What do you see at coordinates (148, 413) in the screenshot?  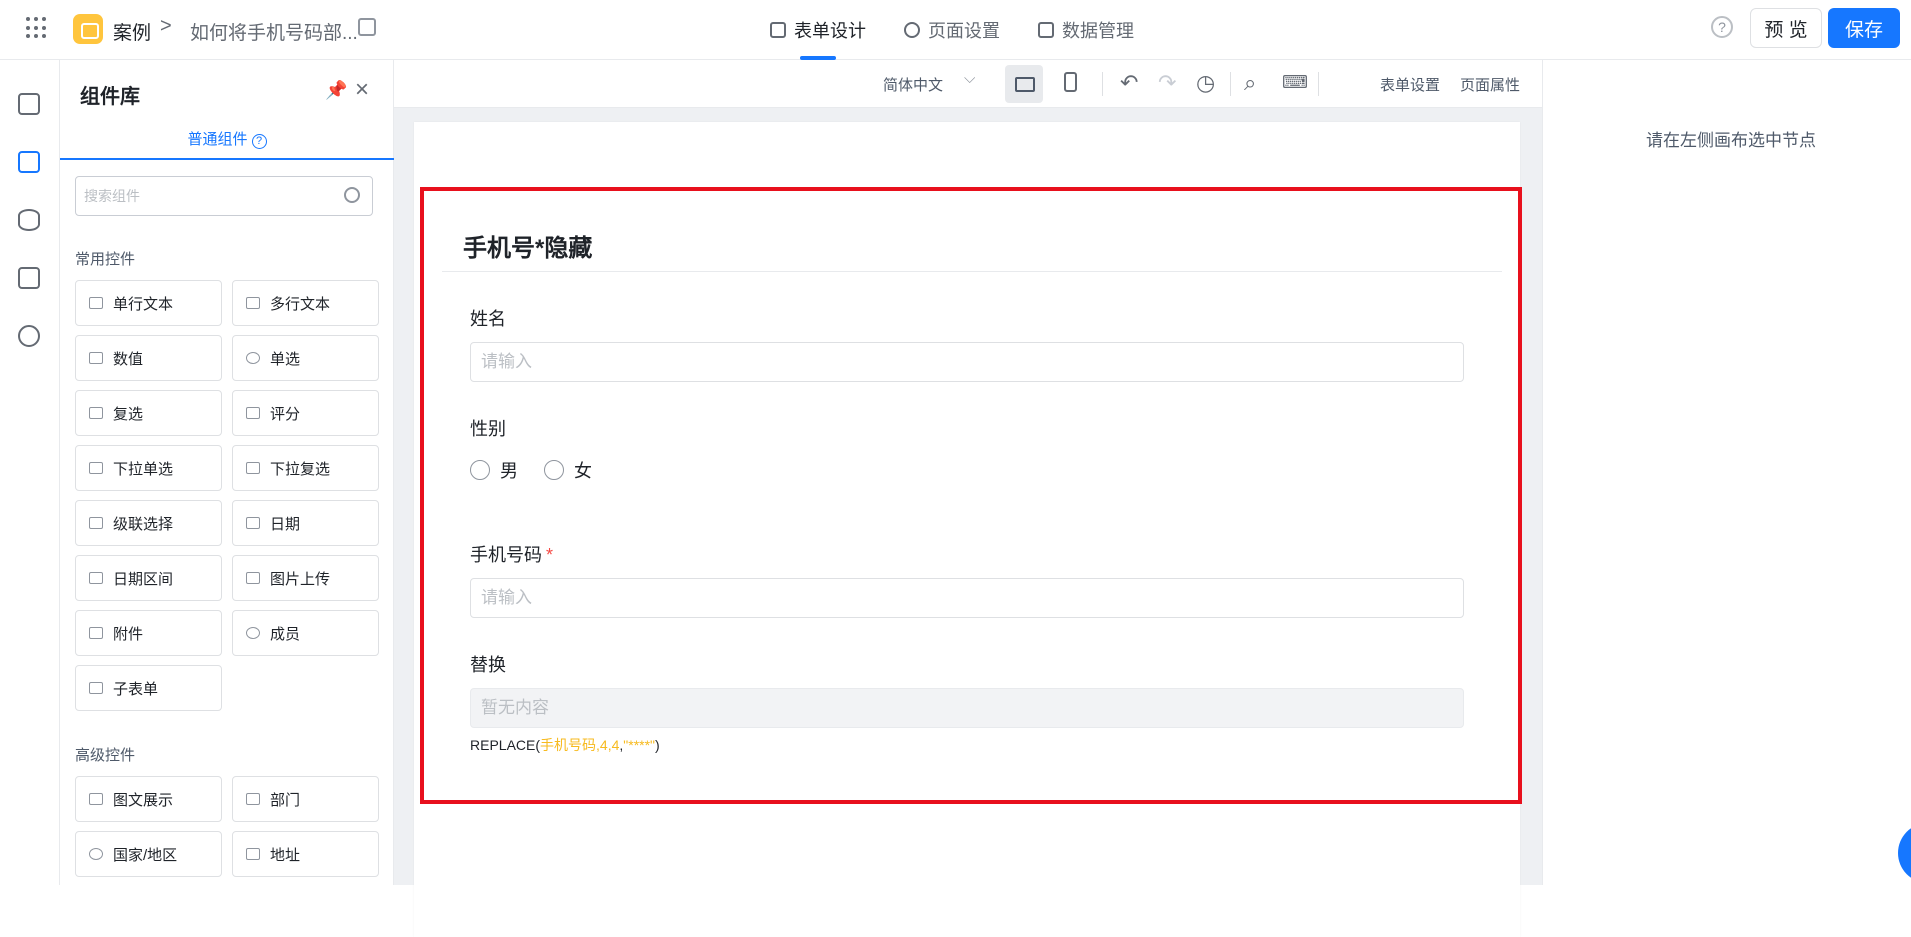 I see `component-checkbox: 复选` at bounding box center [148, 413].